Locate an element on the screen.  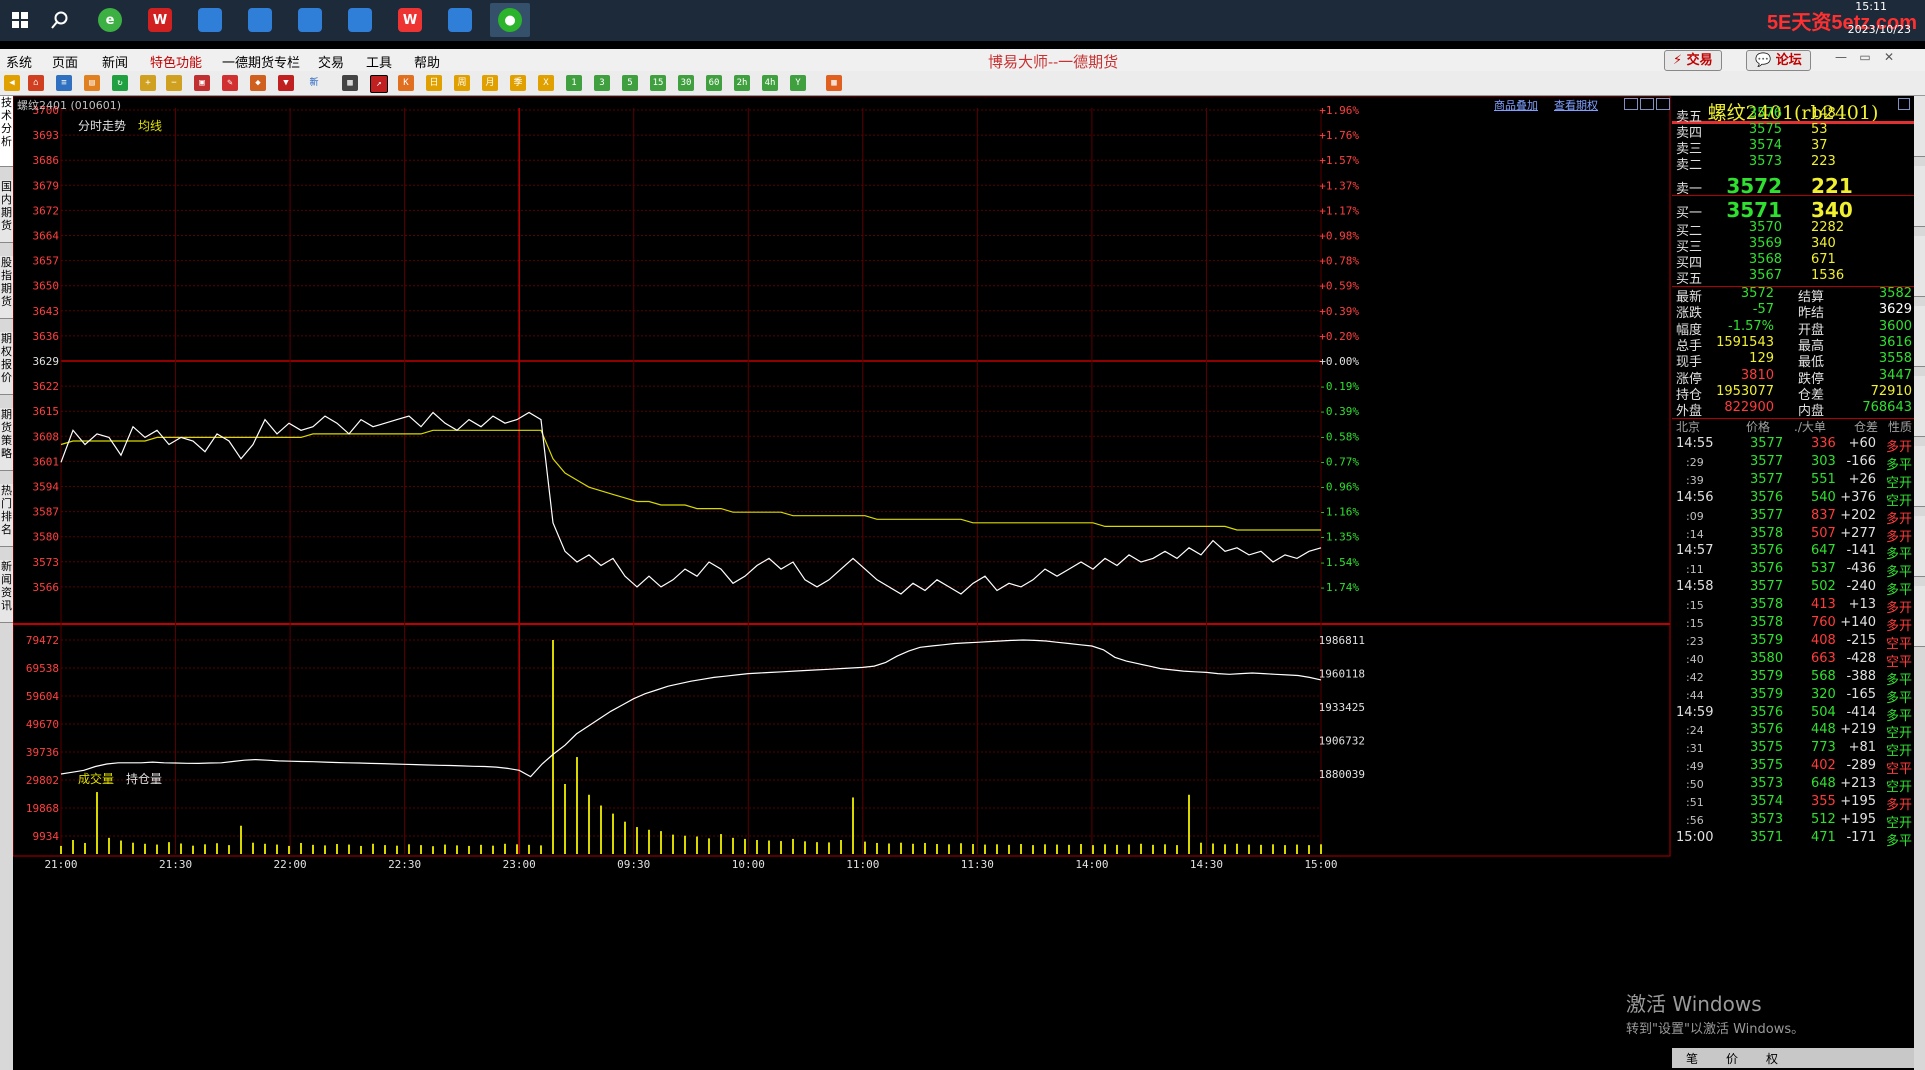
intraday-chart-icon: ↗ is located at coordinates (379, 84).